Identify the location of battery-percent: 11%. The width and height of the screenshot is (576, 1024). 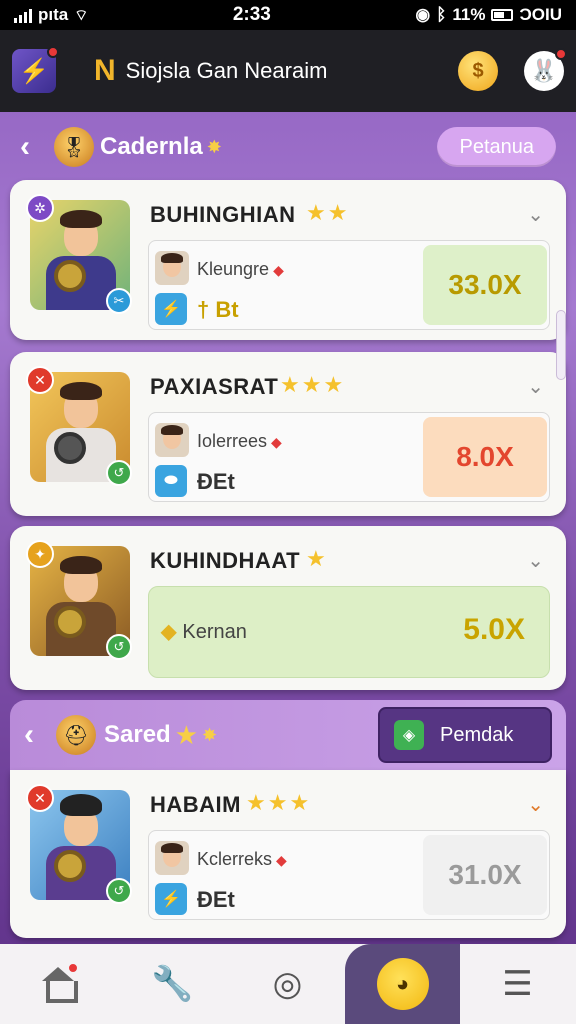
(469, 14).